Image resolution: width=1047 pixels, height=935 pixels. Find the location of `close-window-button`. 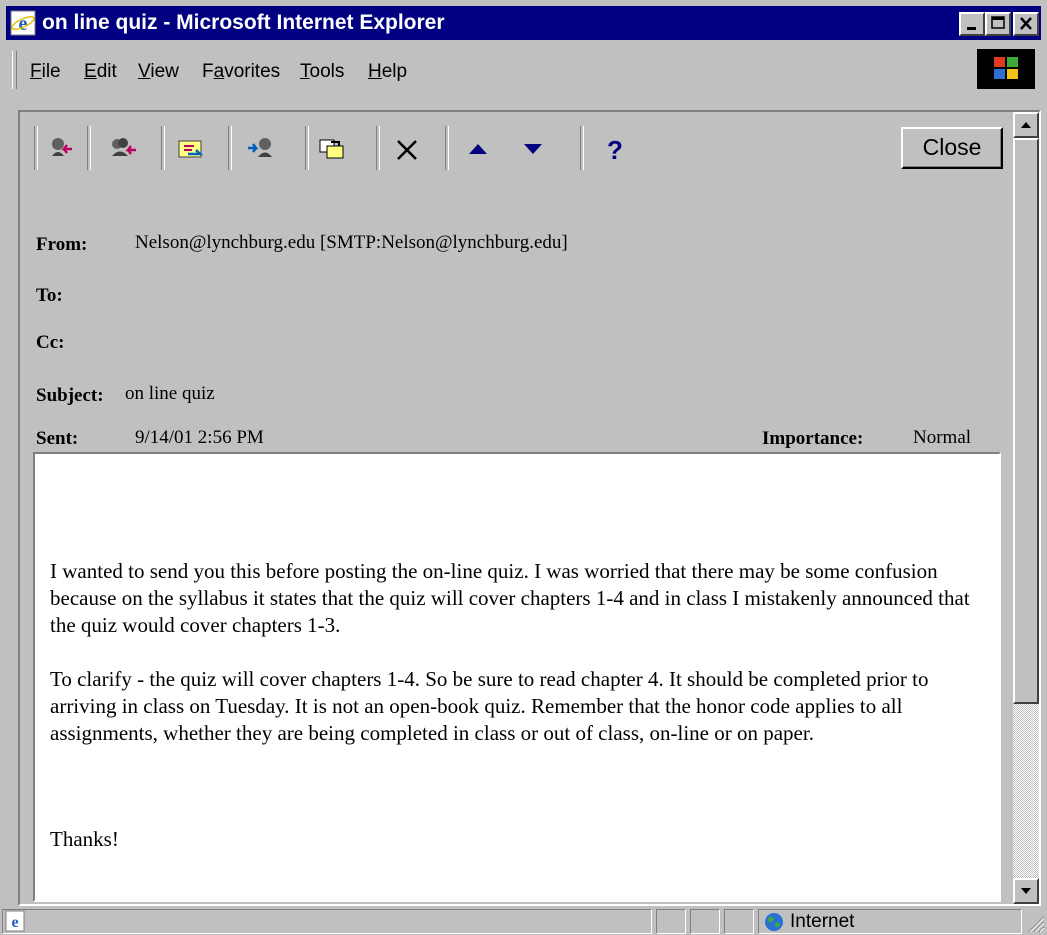

close-window-button is located at coordinates (1026, 24).